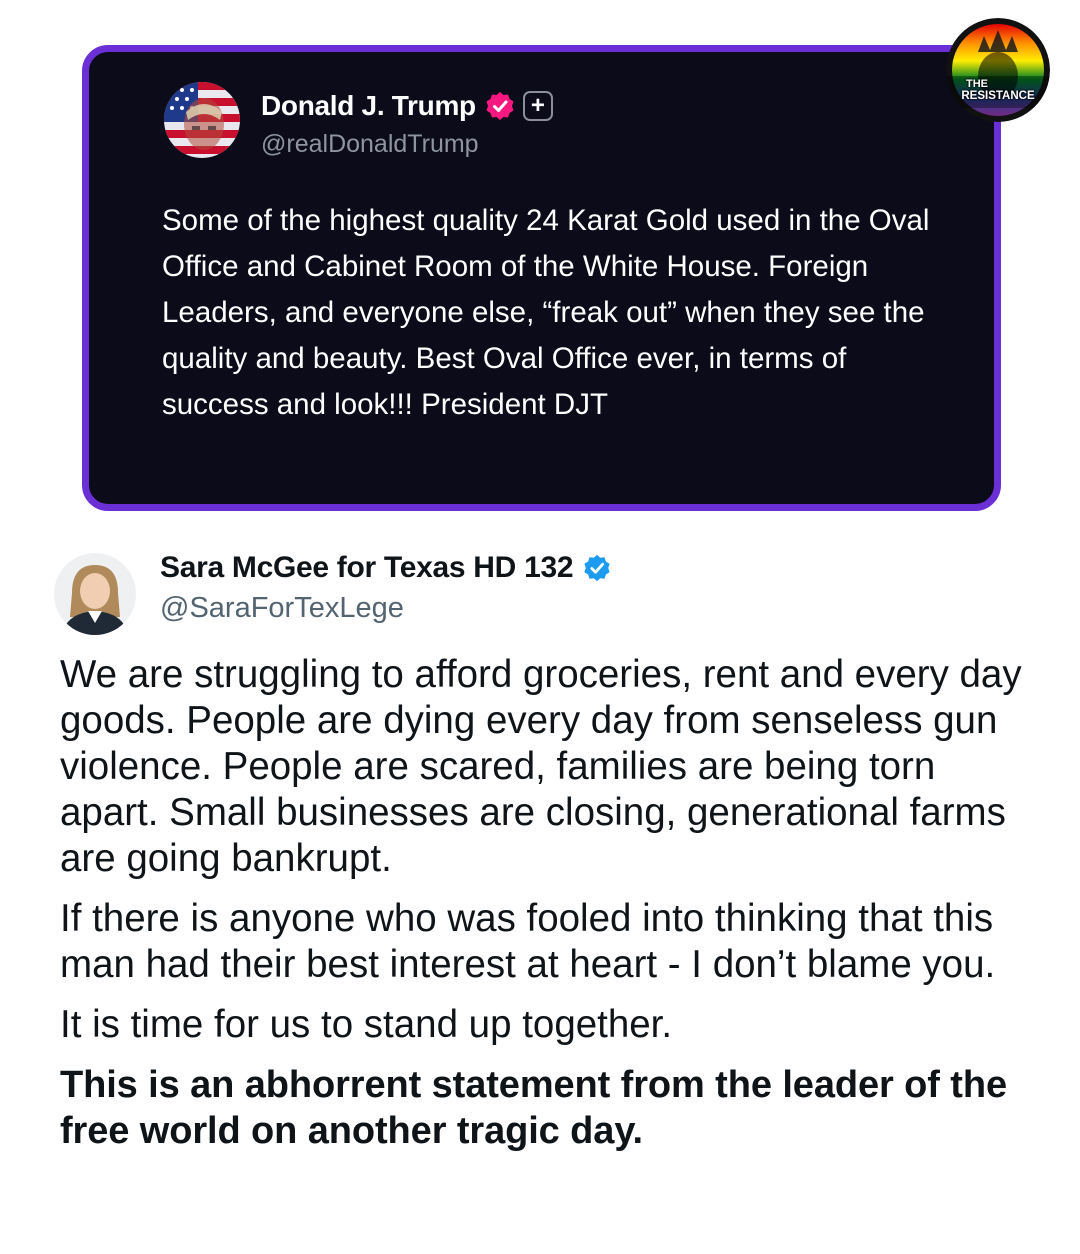 The width and height of the screenshot is (1080, 1254). Describe the element at coordinates (977, 84) in the screenshot. I see `logo-text-the: THE` at that location.